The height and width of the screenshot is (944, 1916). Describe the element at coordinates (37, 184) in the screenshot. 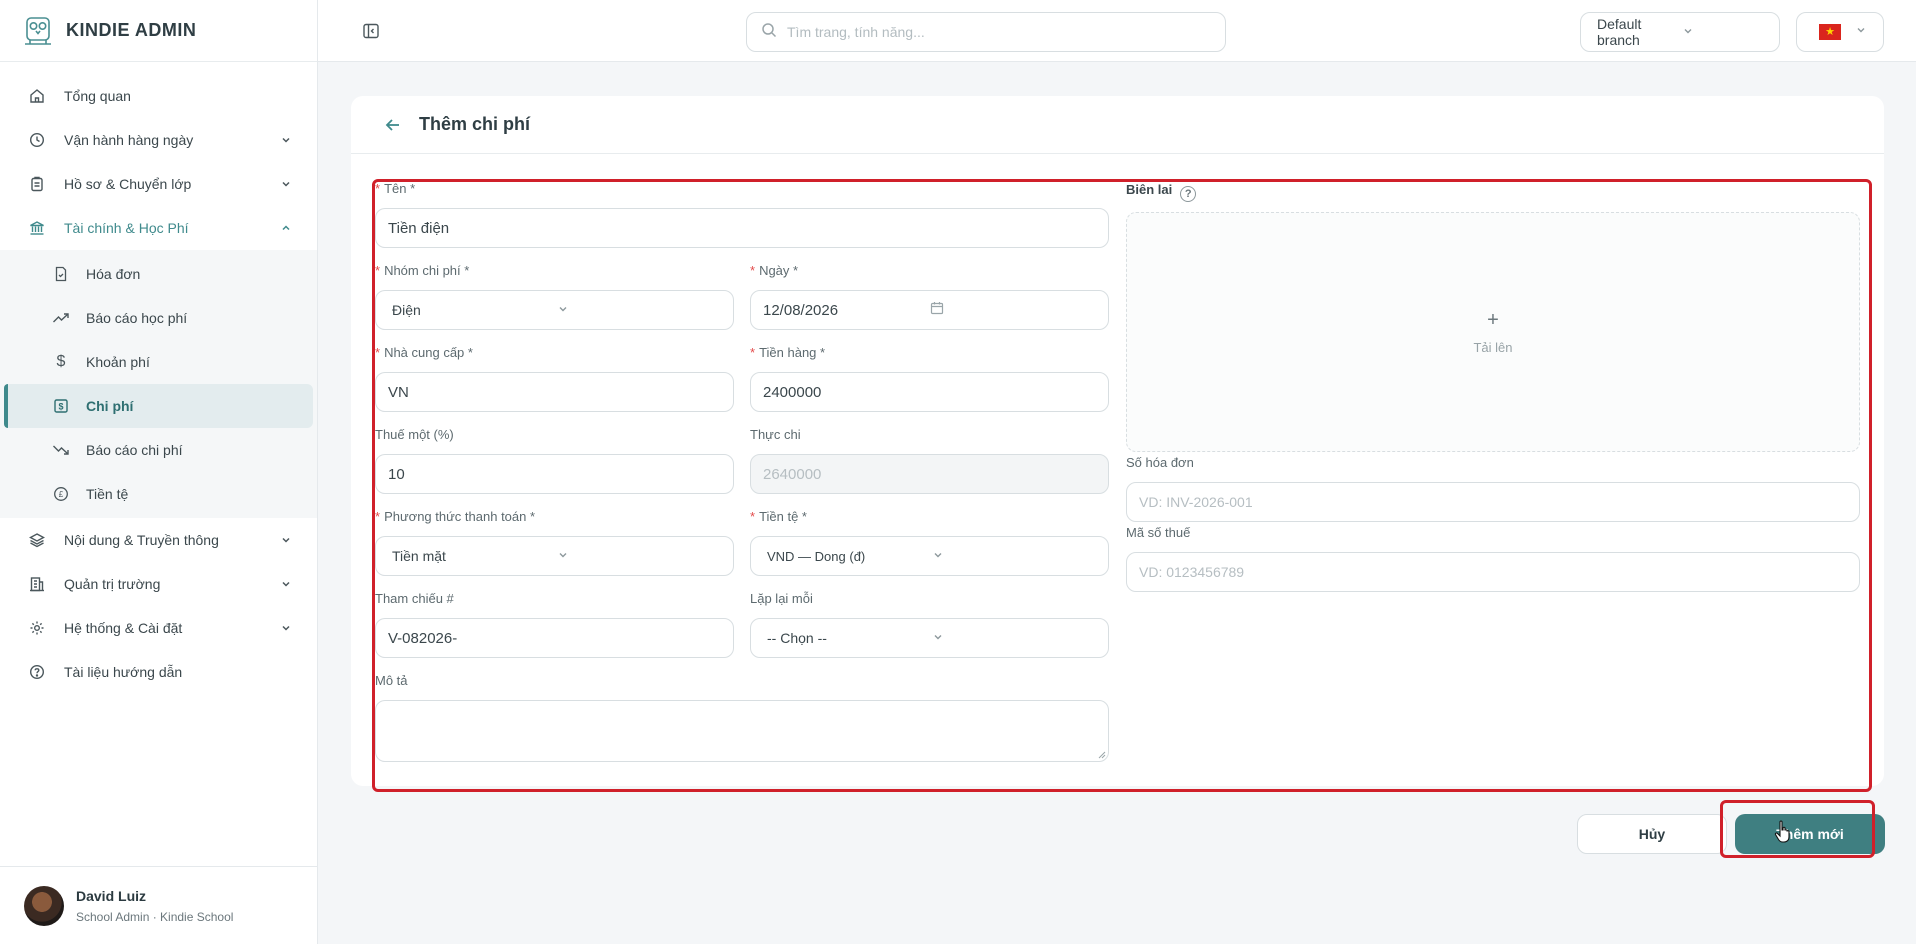

I see `clipboard-icon` at that location.